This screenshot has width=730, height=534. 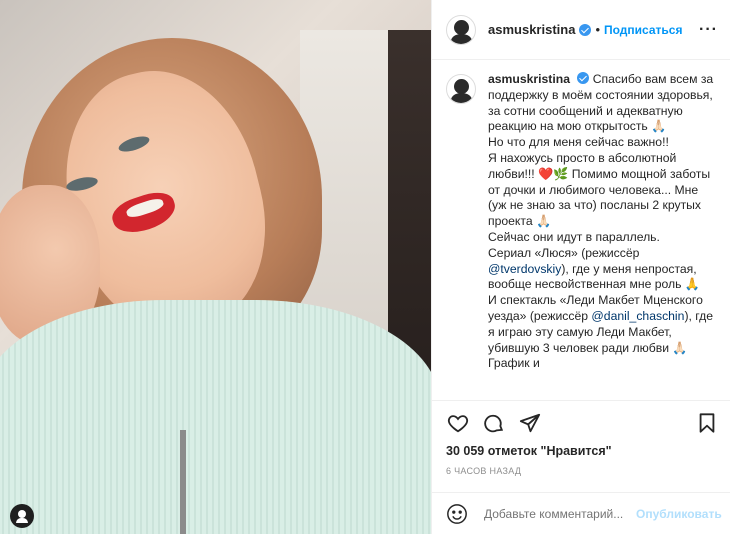 I want to click on comment-icon, so click(x=494, y=423).